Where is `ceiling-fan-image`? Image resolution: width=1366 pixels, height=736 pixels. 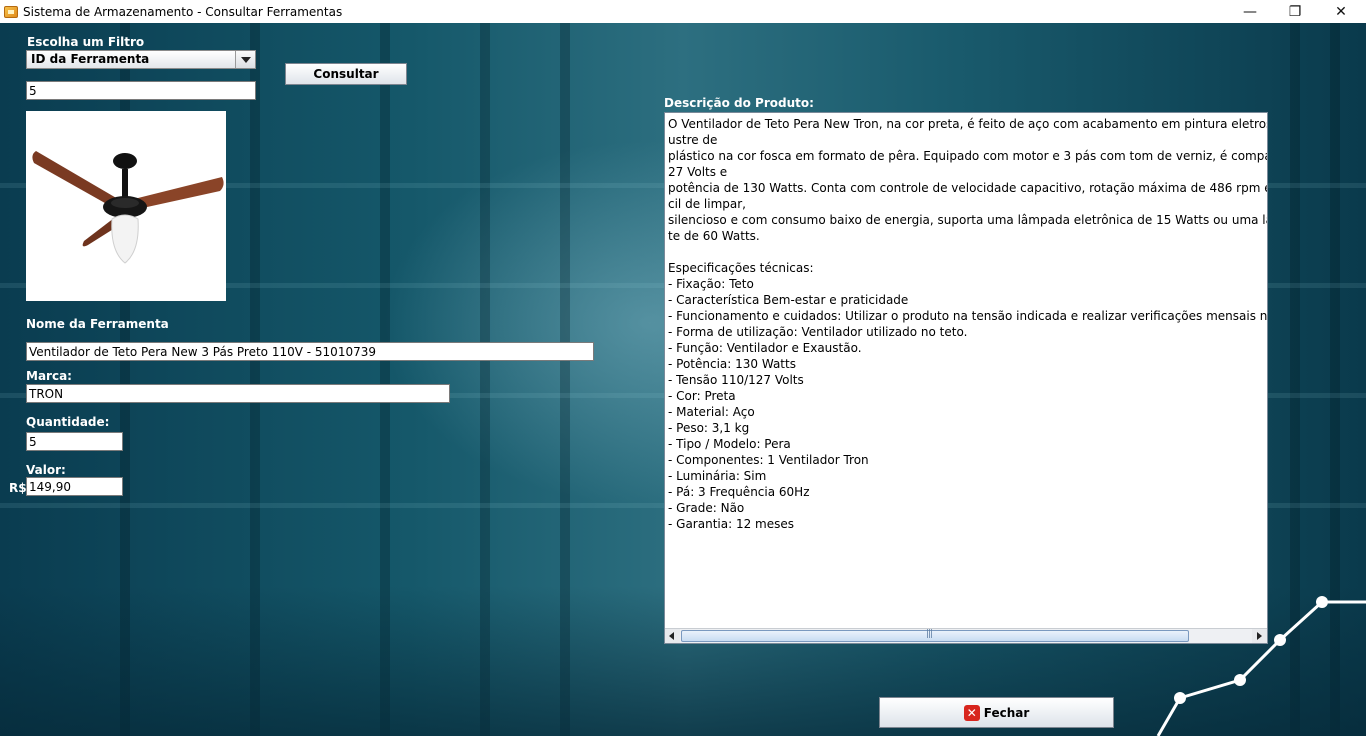 ceiling-fan-image is located at coordinates (126, 206).